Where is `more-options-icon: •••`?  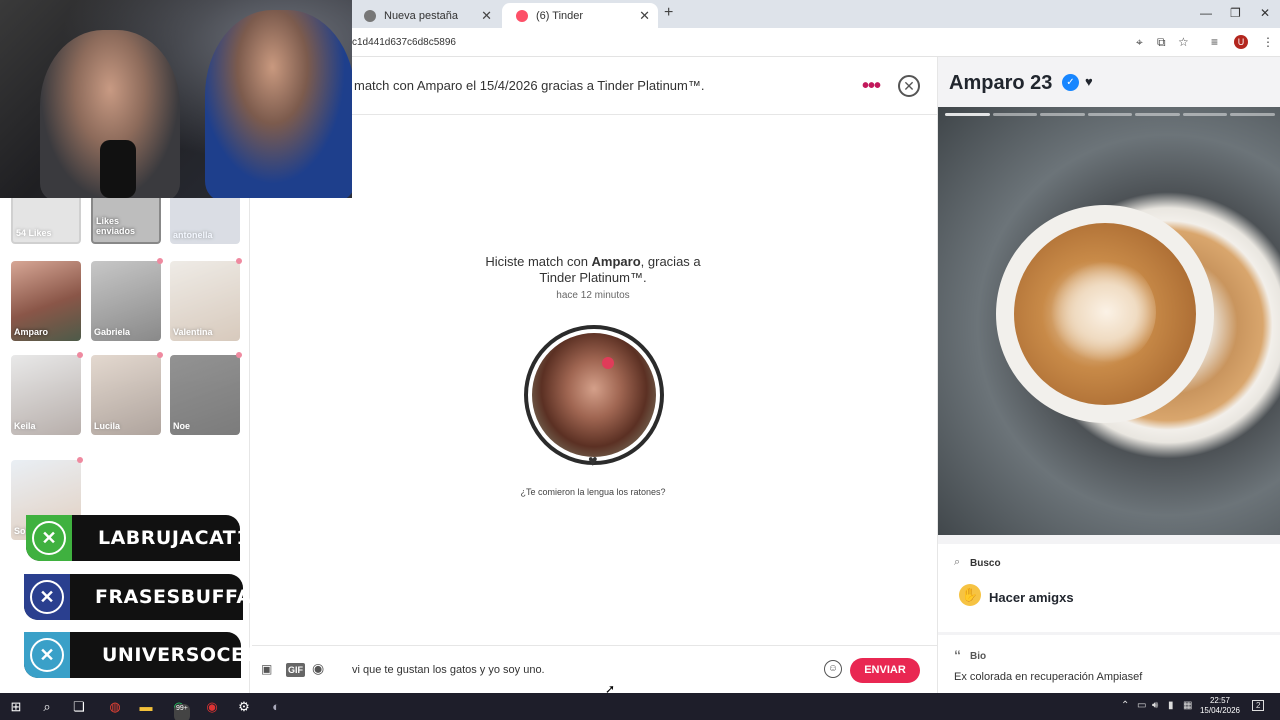
more-options-icon: ••• is located at coordinates (871, 86).